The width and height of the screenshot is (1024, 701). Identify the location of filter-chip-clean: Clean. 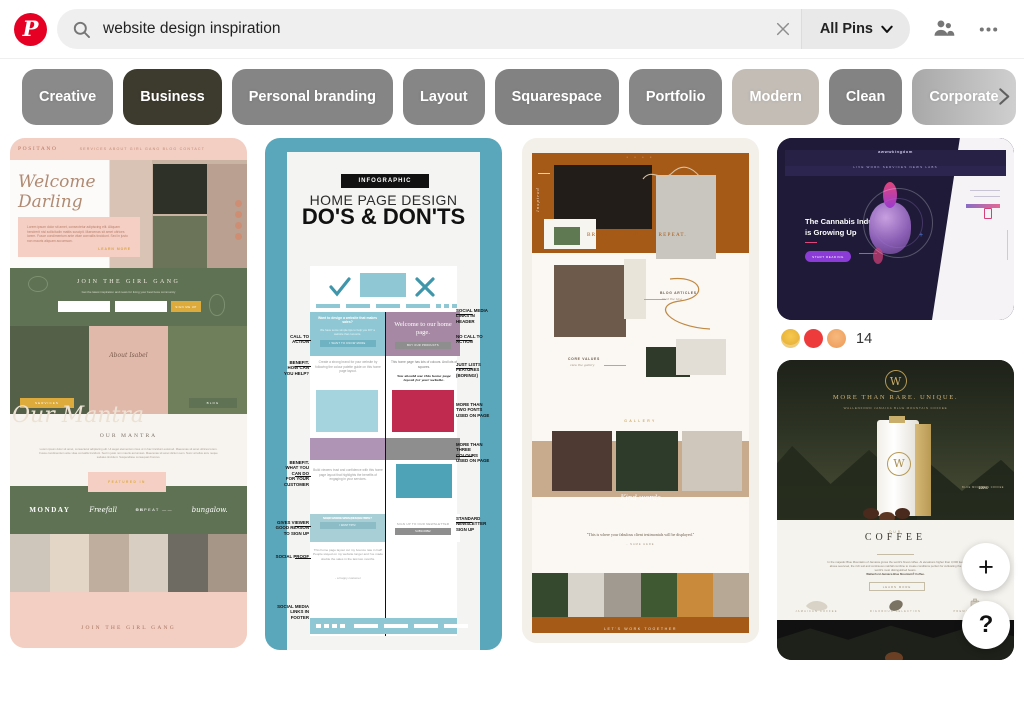
(865, 96).